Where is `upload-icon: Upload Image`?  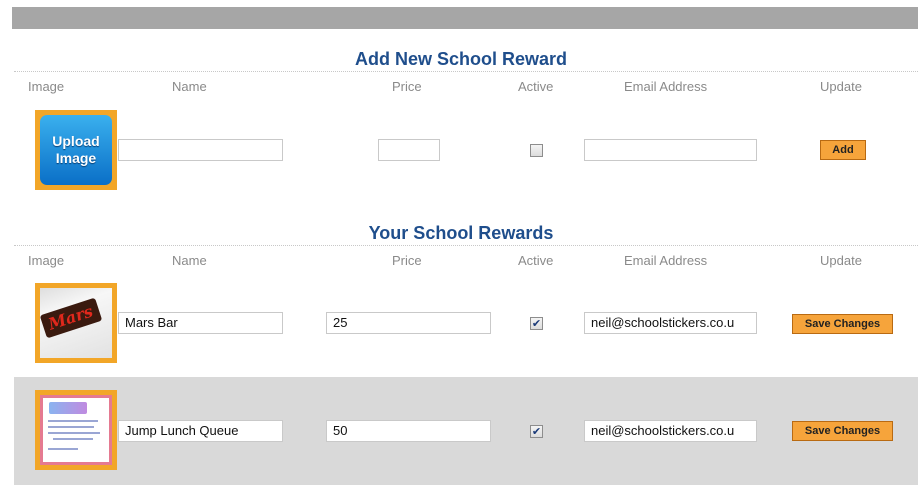 upload-icon: Upload Image is located at coordinates (76, 150).